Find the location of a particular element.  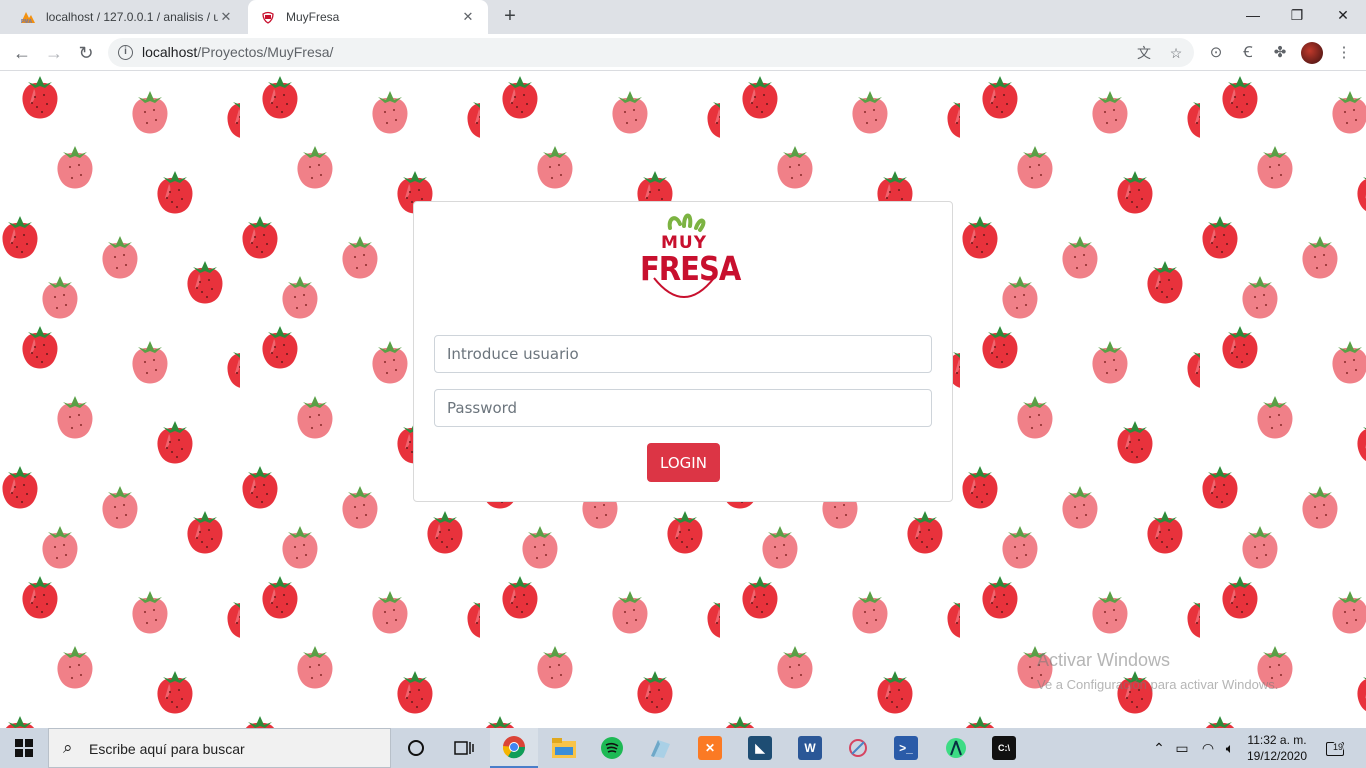

info-icon: i is located at coordinates (125, 52).